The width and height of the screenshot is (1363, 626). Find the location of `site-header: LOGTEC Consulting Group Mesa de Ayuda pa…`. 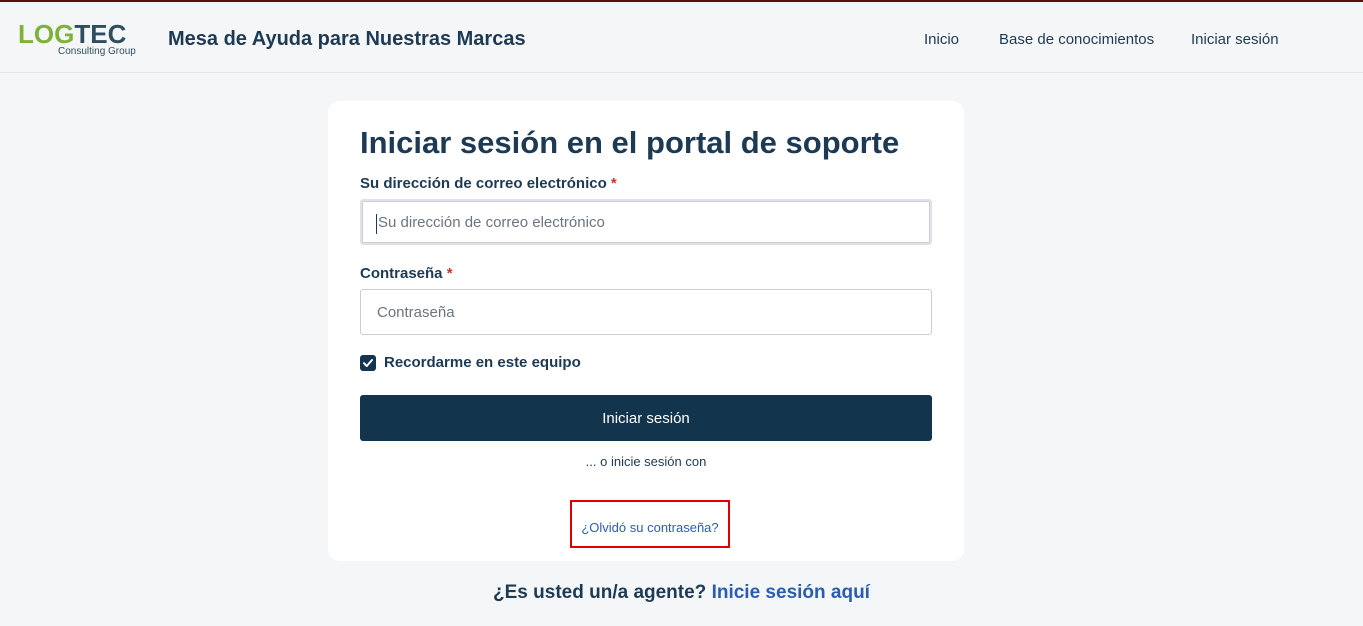

site-header: LOGTEC Consulting Group Mesa de Ayuda pa… is located at coordinates (681, 37).